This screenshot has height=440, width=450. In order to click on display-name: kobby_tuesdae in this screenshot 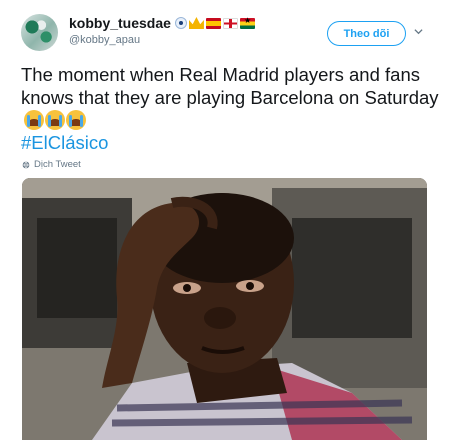, I will do `click(120, 23)`.